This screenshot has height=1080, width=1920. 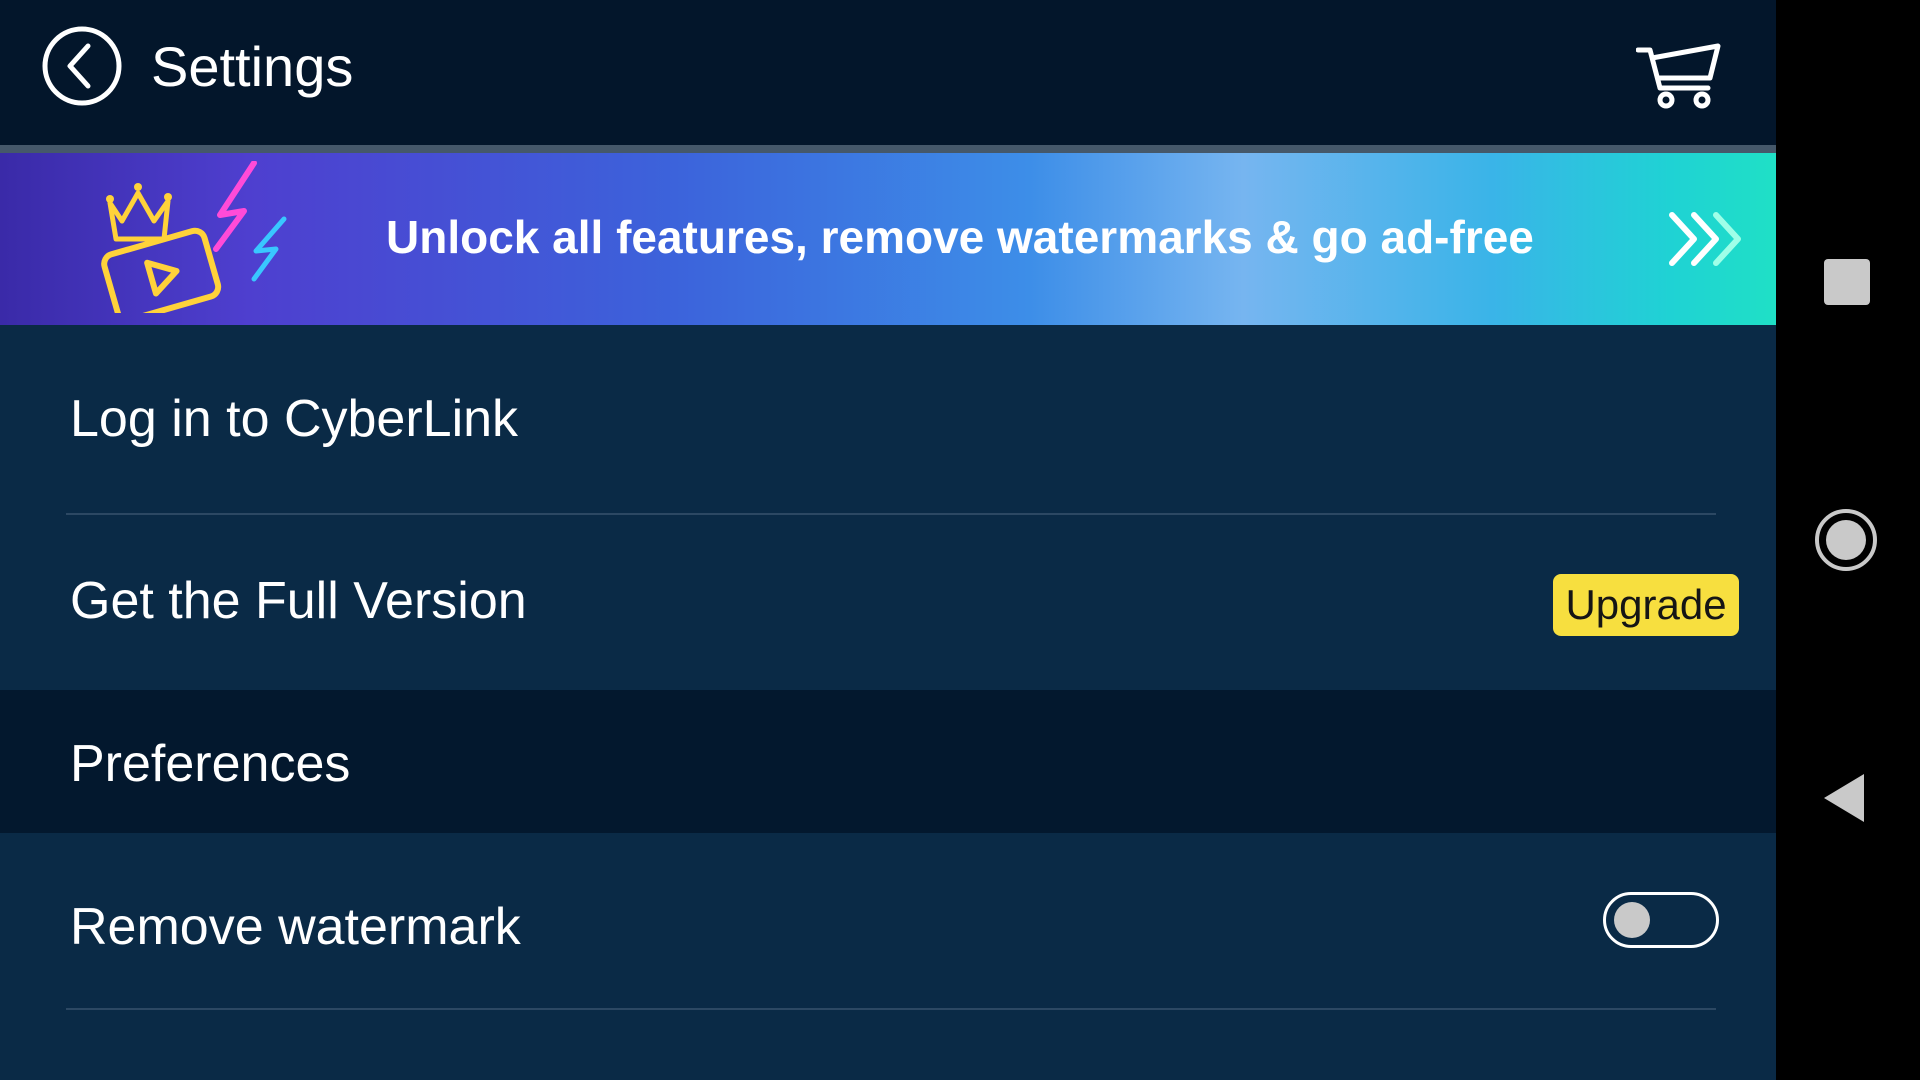 I want to click on remove-watermark-toggle, so click(x=1661, y=920).